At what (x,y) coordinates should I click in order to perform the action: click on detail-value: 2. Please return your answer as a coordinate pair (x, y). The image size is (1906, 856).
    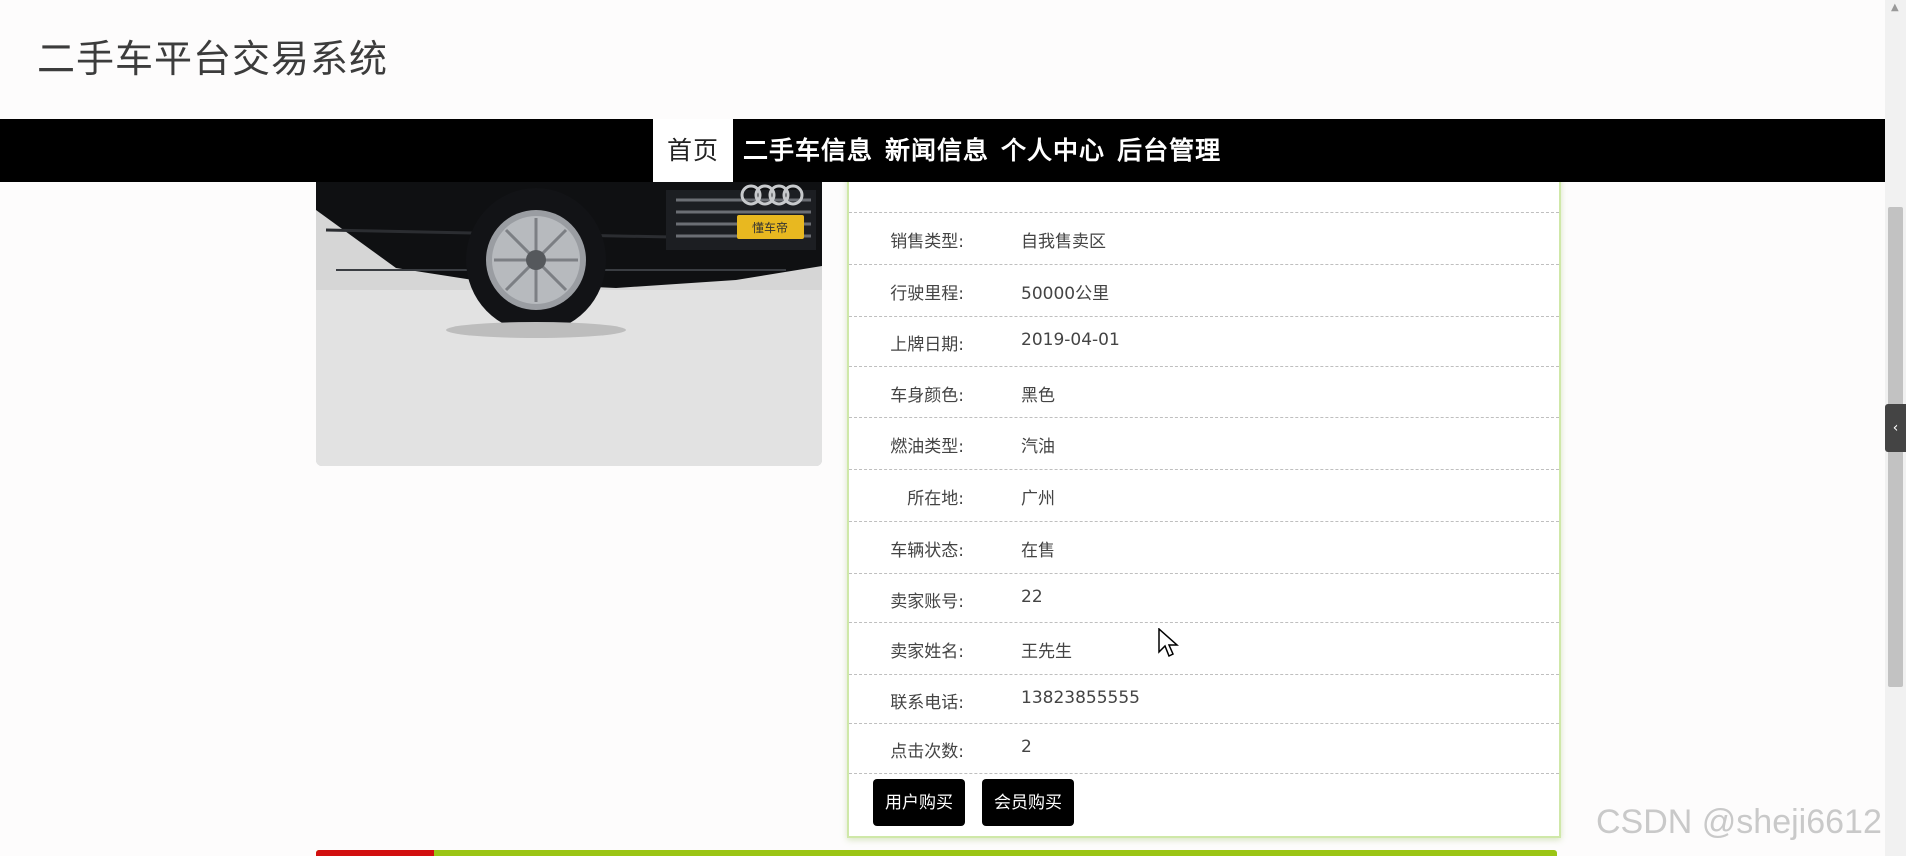
    Looking at the image, I should click on (1026, 747).